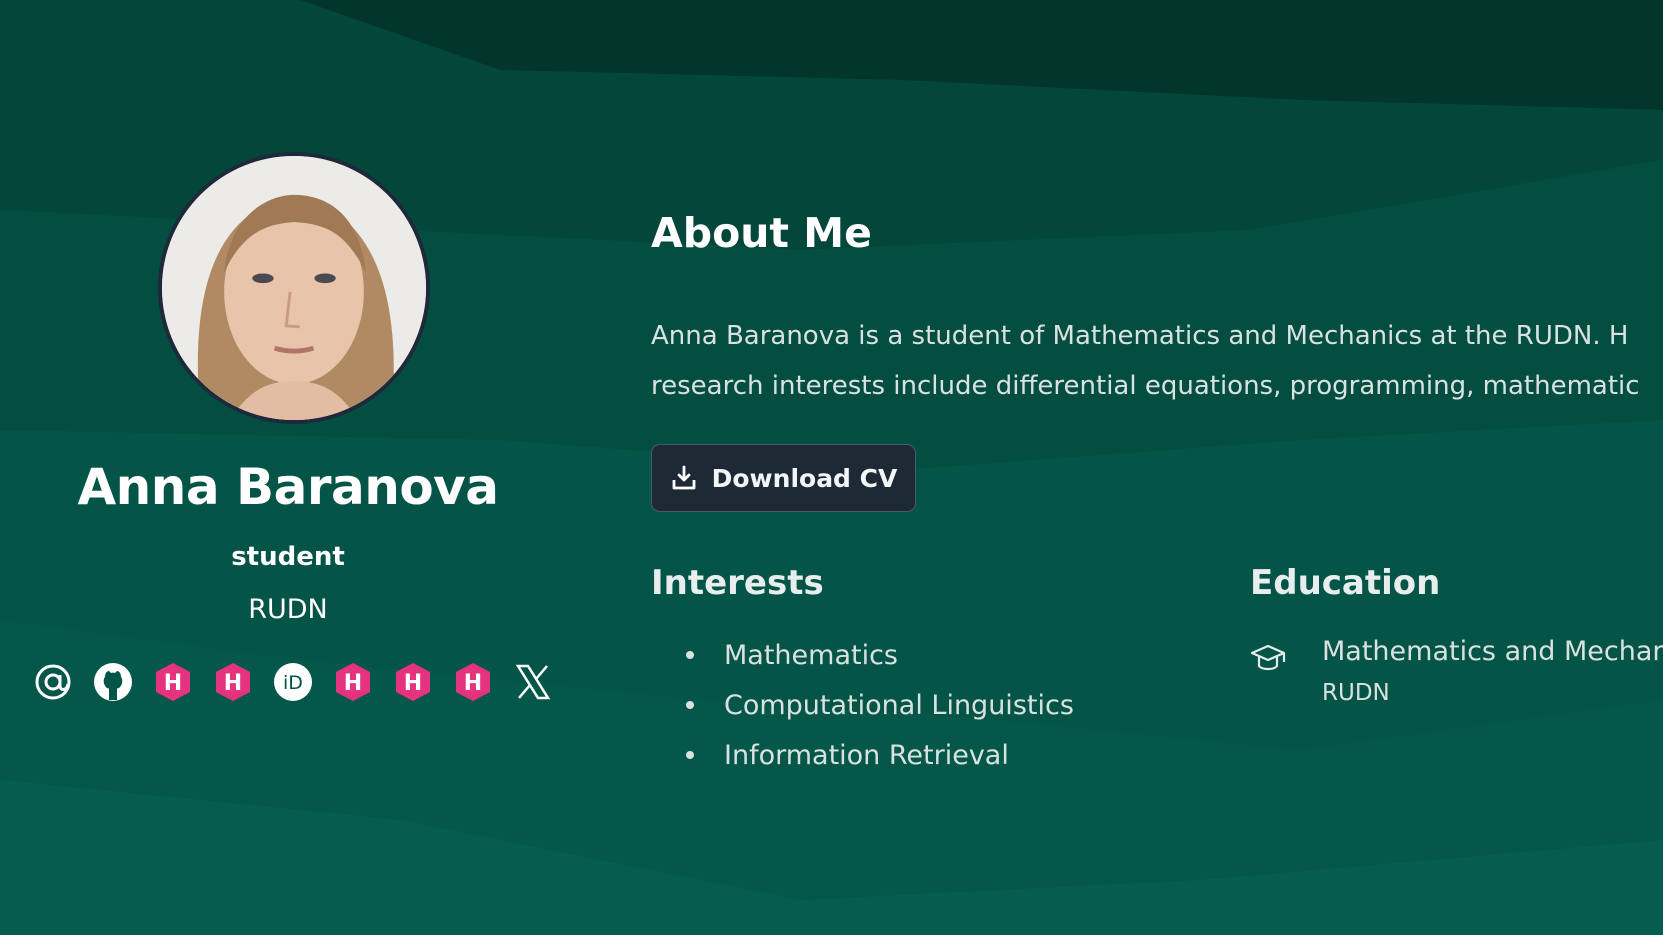 The image size is (1663, 935). What do you see at coordinates (288, 557) in the screenshot?
I see `profile-role: student` at bounding box center [288, 557].